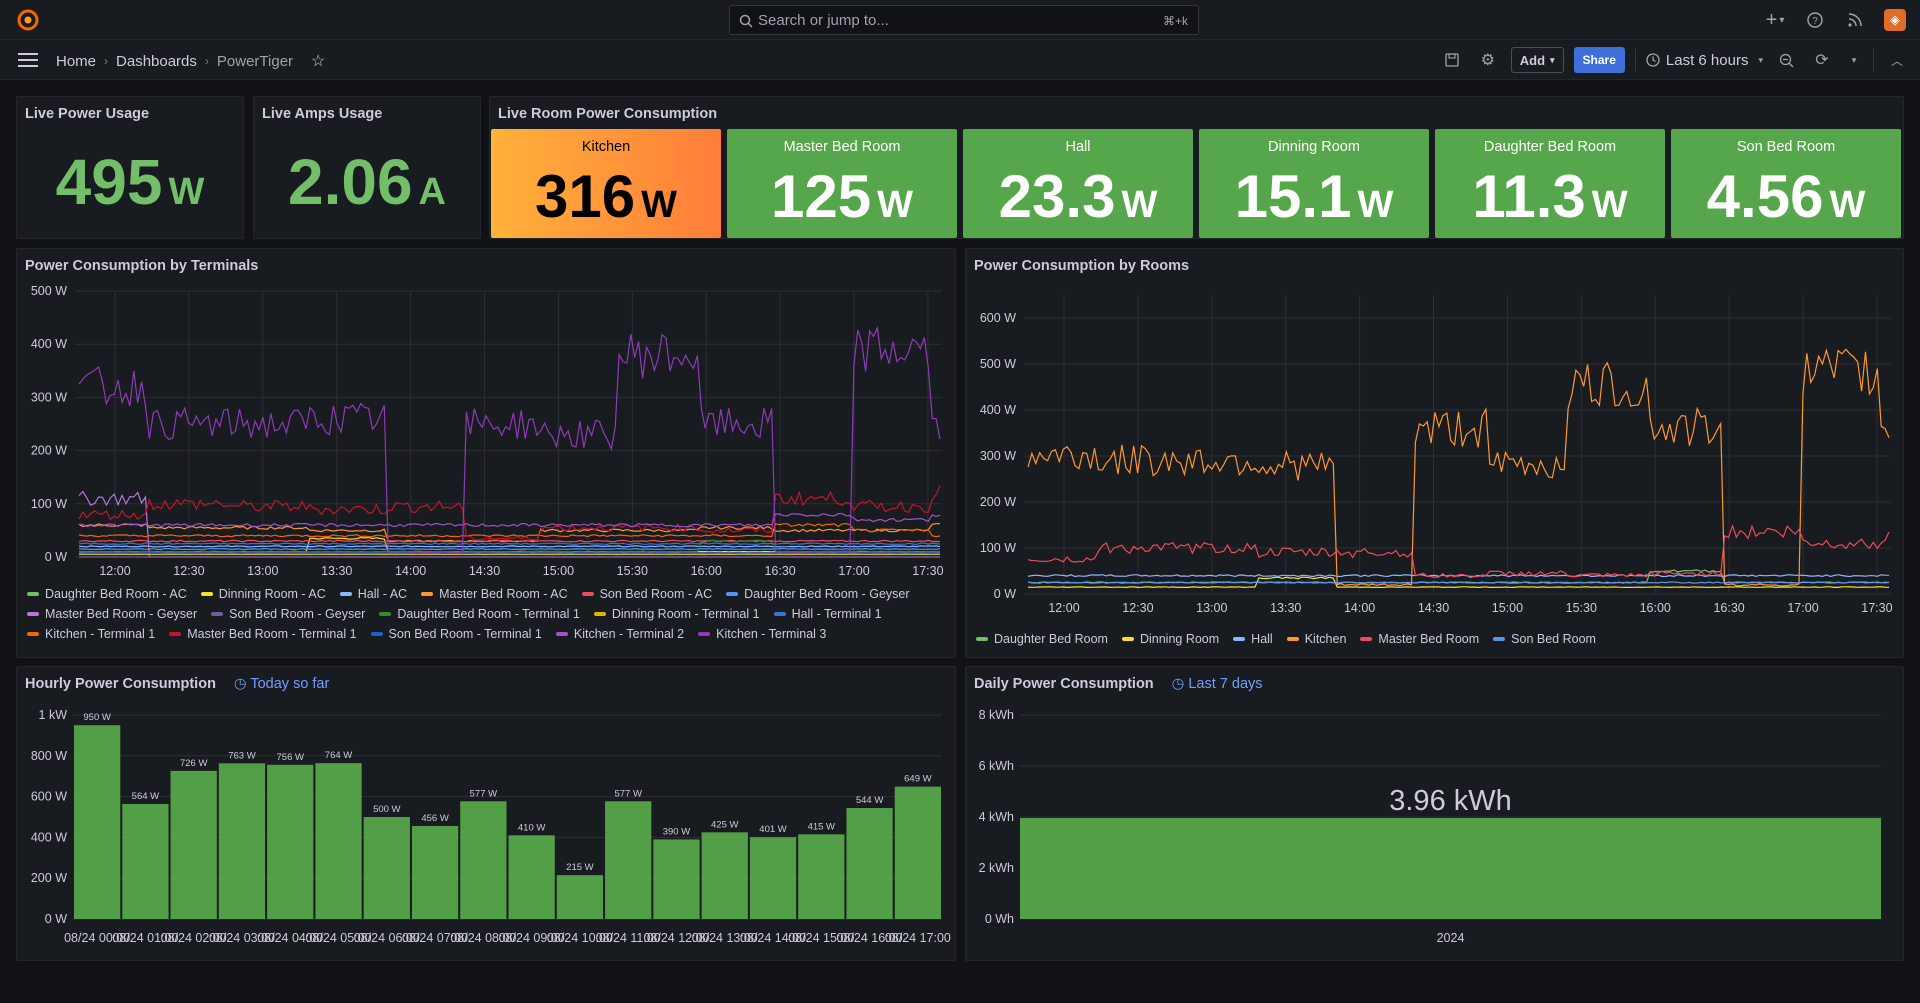  Describe the element at coordinates (272, 634) in the screenshot. I see `legend-label: Master Bed Room - Terminal 1` at that location.